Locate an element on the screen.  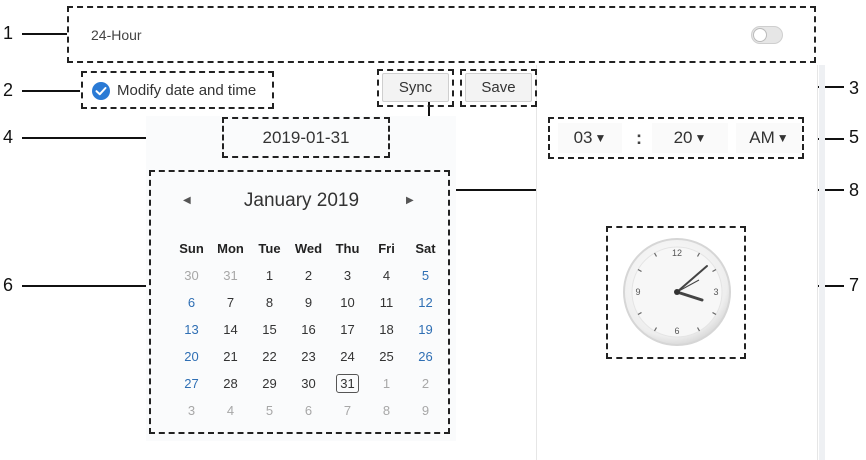
calendar-week-row: 27 28 29 30 31 1 2 is located at coordinates (308, 383).